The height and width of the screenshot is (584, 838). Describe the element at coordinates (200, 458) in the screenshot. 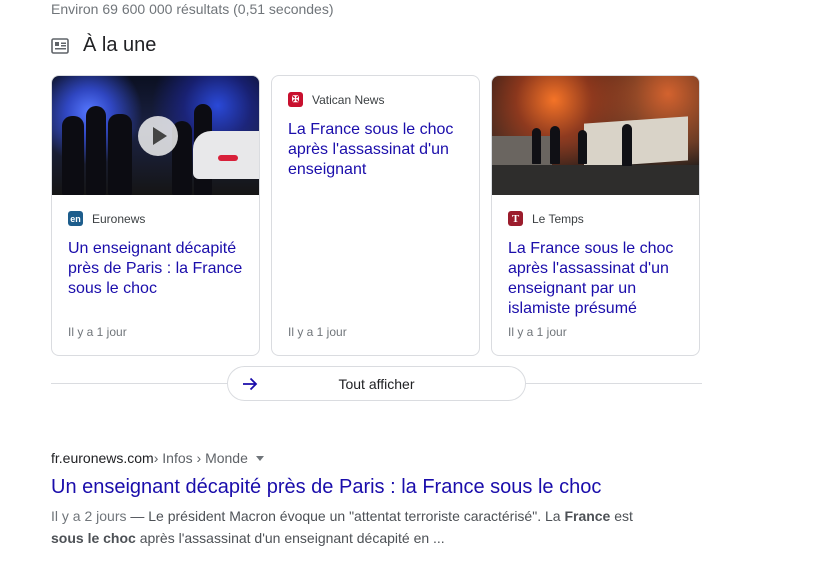

I see `result-path: › Infos › Monde` at that location.